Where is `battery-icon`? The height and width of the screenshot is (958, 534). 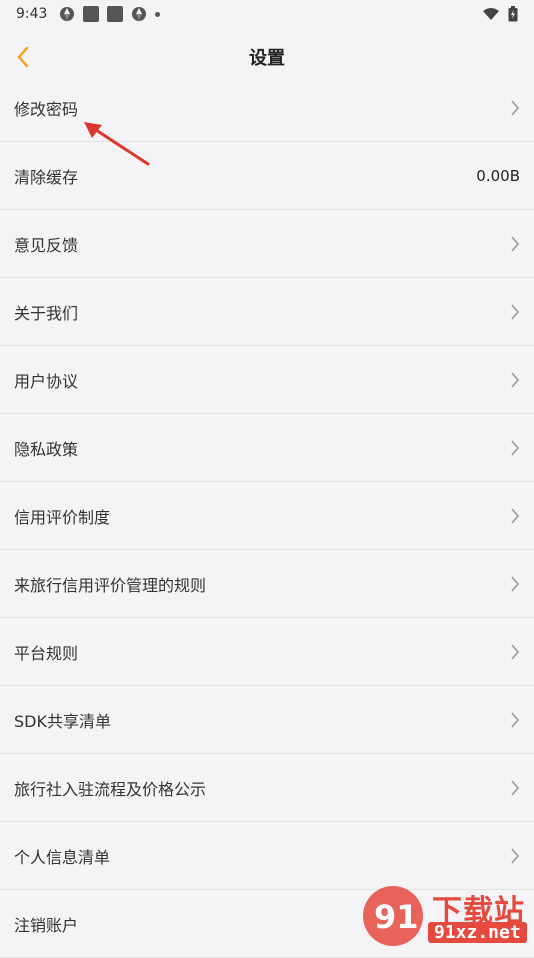 battery-icon is located at coordinates (513, 14).